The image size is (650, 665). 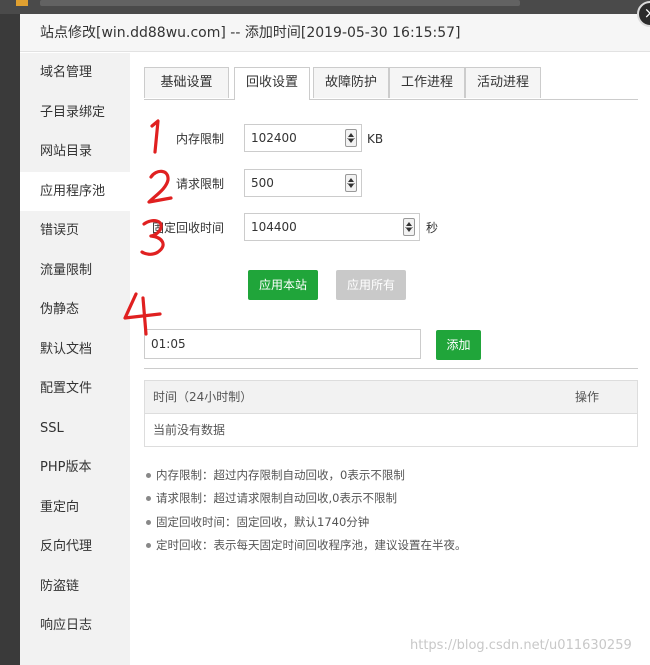 I want to click on sidebar-item-subdir: 子目录绑定, so click(x=75, y=113).